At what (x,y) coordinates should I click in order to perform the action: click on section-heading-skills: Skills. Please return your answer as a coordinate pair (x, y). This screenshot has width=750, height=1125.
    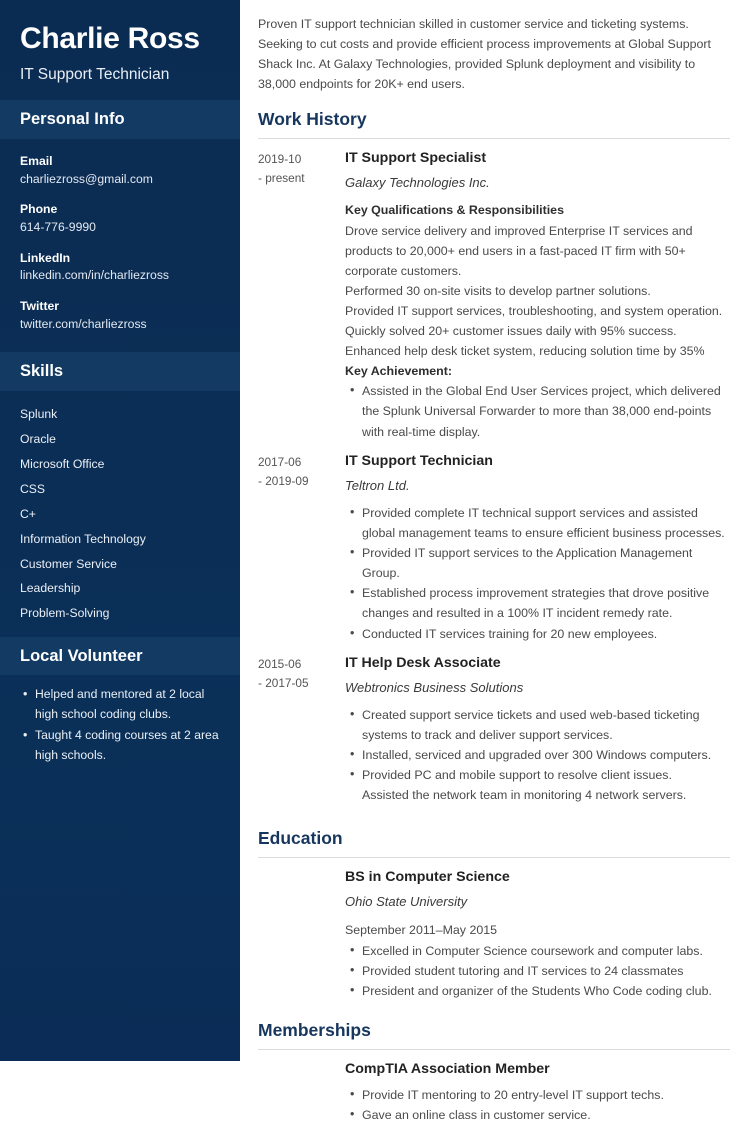
    Looking at the image, I should click on (120, 371).